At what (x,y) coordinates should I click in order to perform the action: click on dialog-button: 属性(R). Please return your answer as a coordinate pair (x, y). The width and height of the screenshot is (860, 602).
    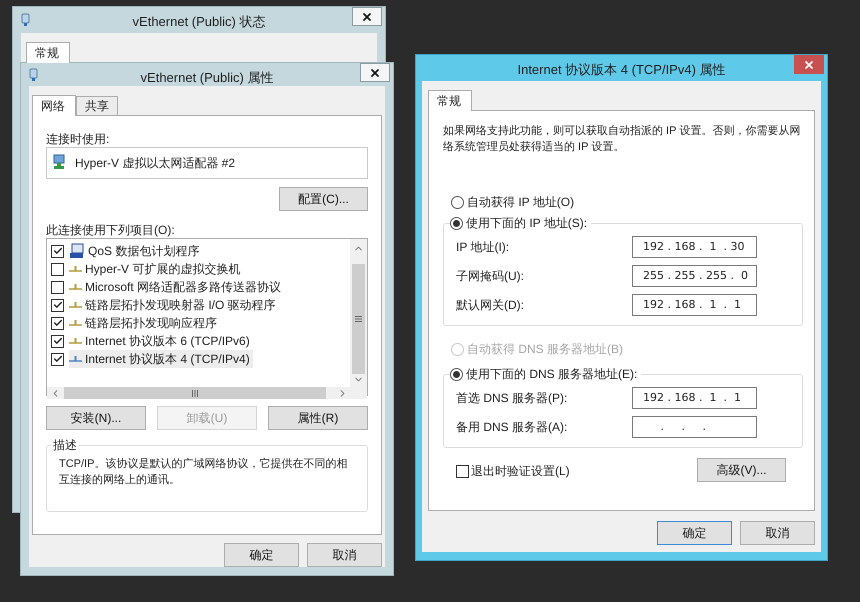
    Looking at the image, I should click on (318, 418).